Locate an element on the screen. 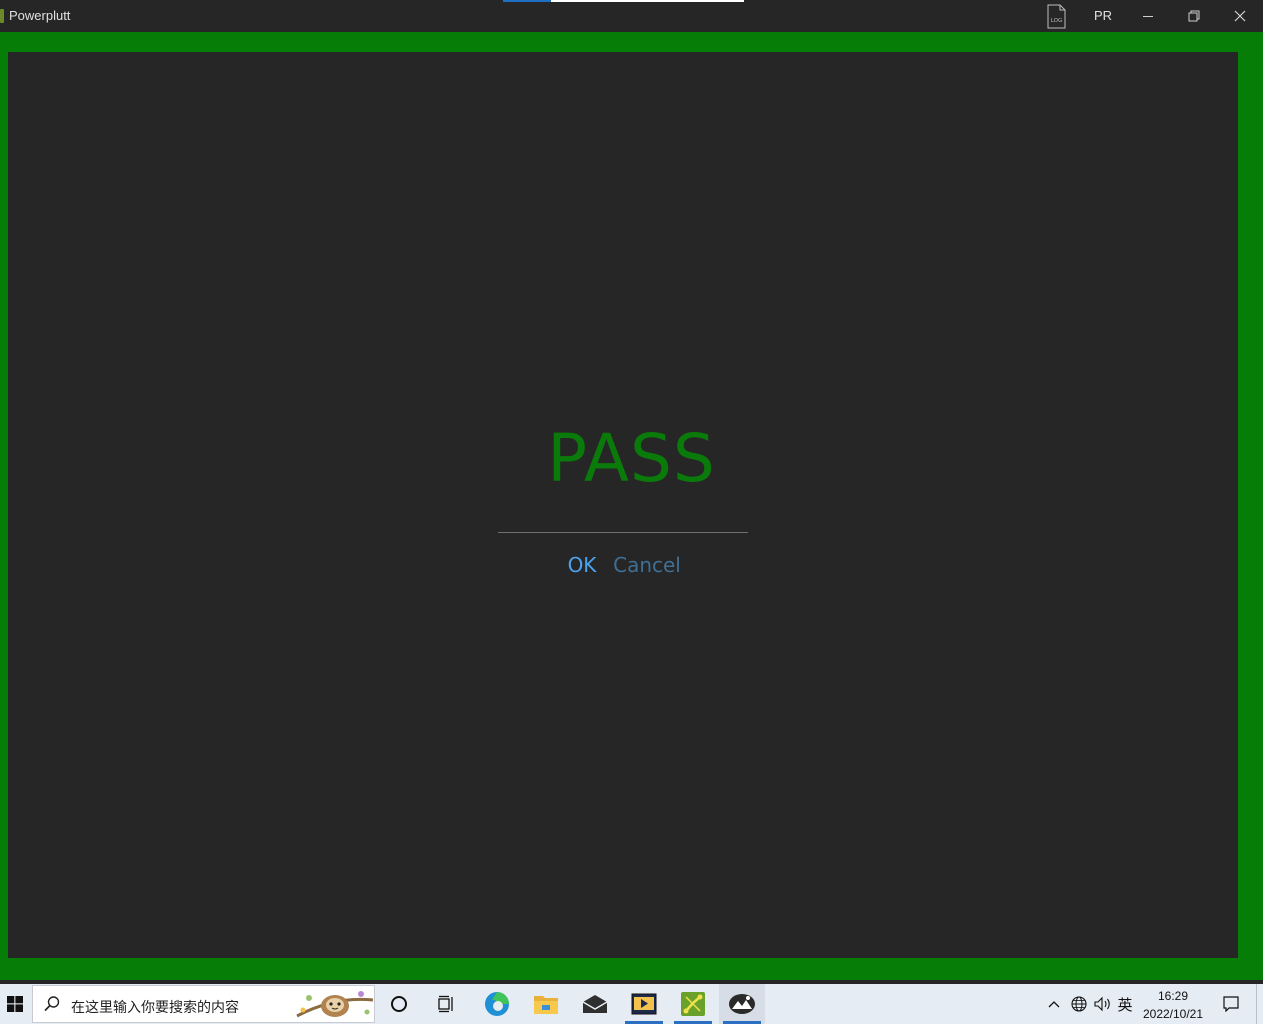 This screenshot has height=1024, width=1263. chevron-up-icon is located at coordinates (1054, 1004).